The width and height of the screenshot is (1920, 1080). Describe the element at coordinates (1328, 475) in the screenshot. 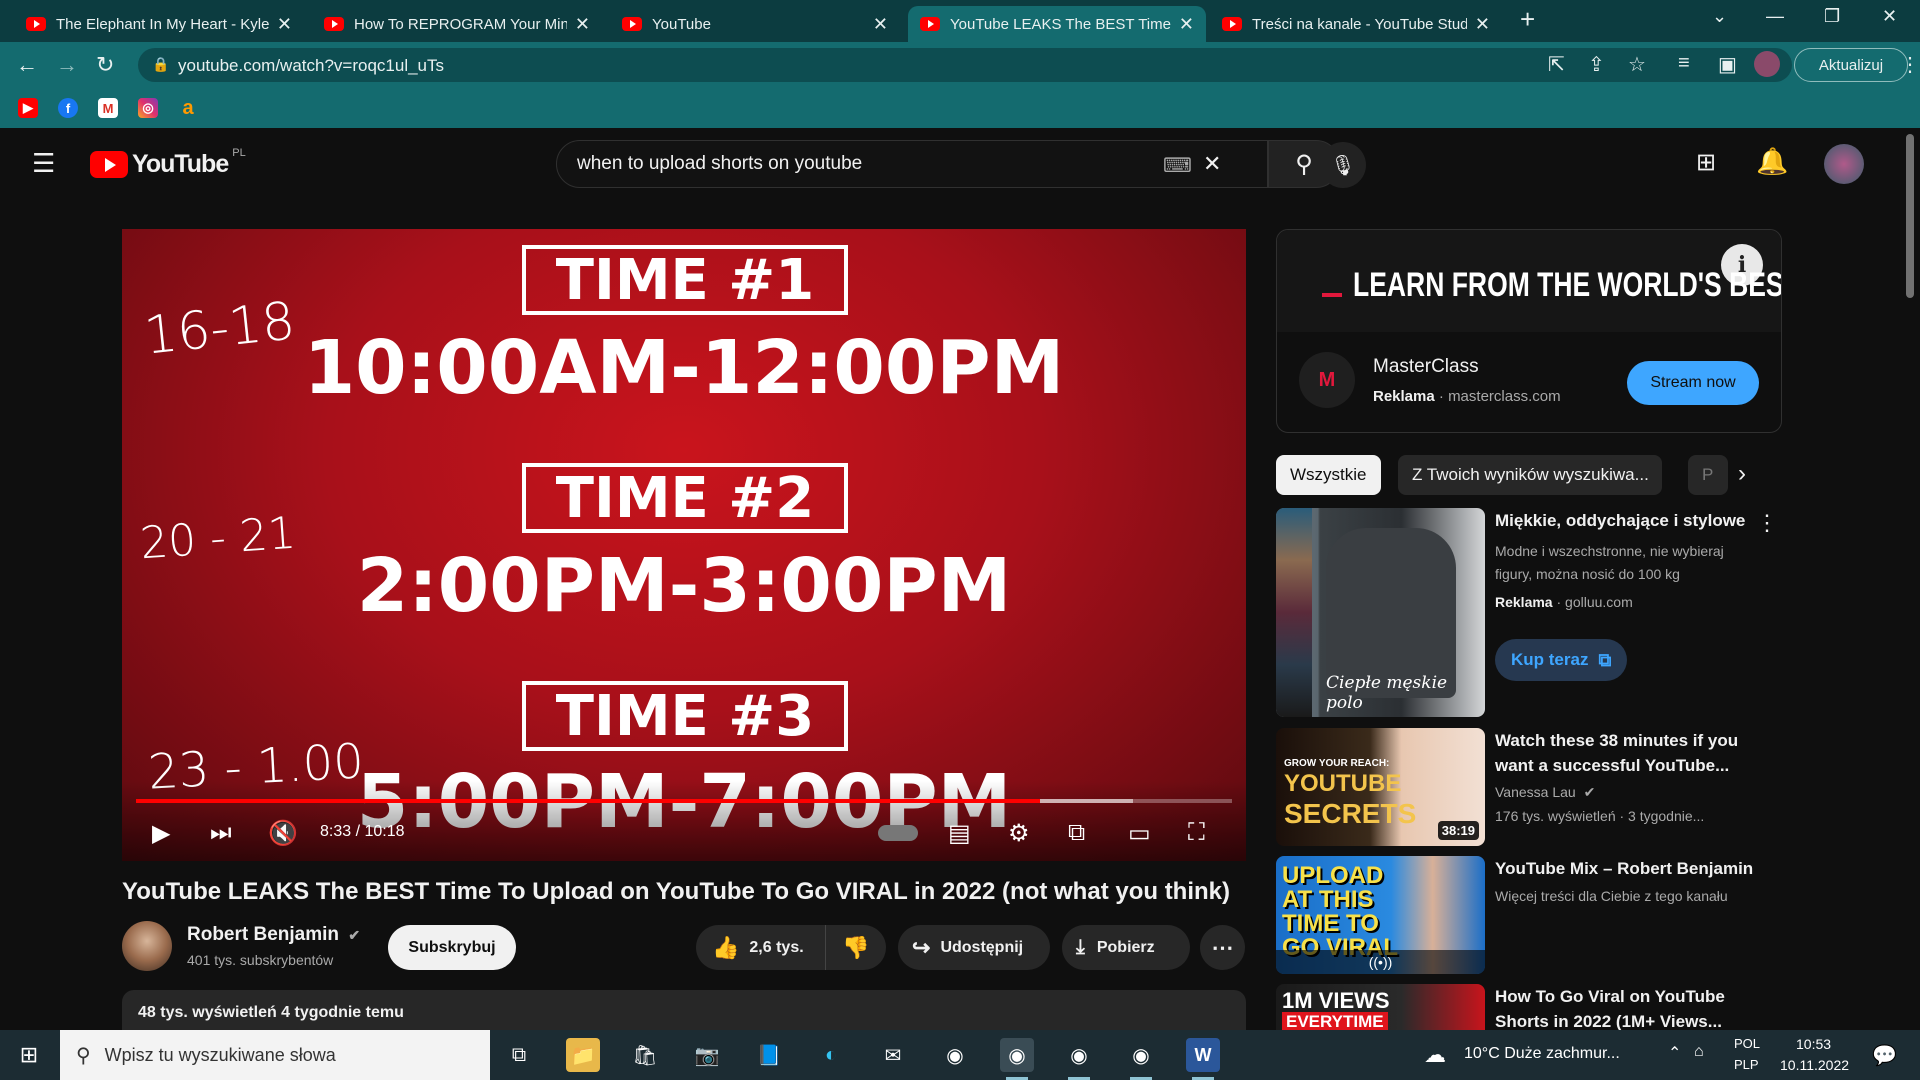

I see `chip-all: Wszystkie` at that location.